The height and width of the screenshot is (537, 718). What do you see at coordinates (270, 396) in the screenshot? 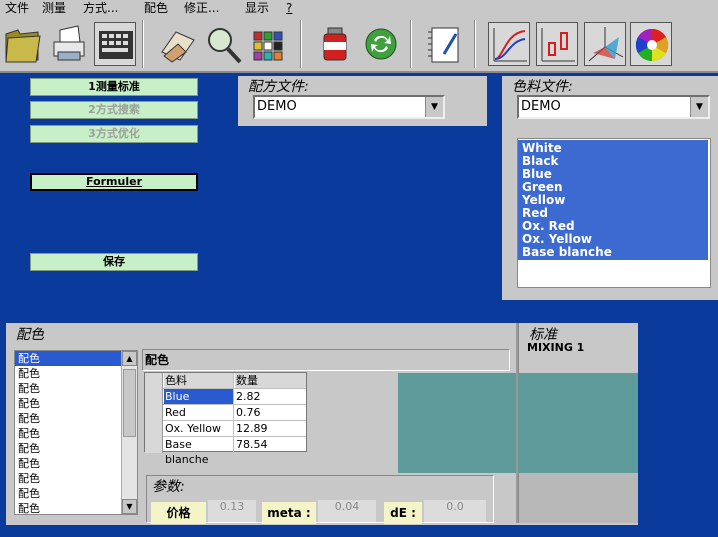
I see `quantity-cell: 2.82` at bounding box center [270, 396].